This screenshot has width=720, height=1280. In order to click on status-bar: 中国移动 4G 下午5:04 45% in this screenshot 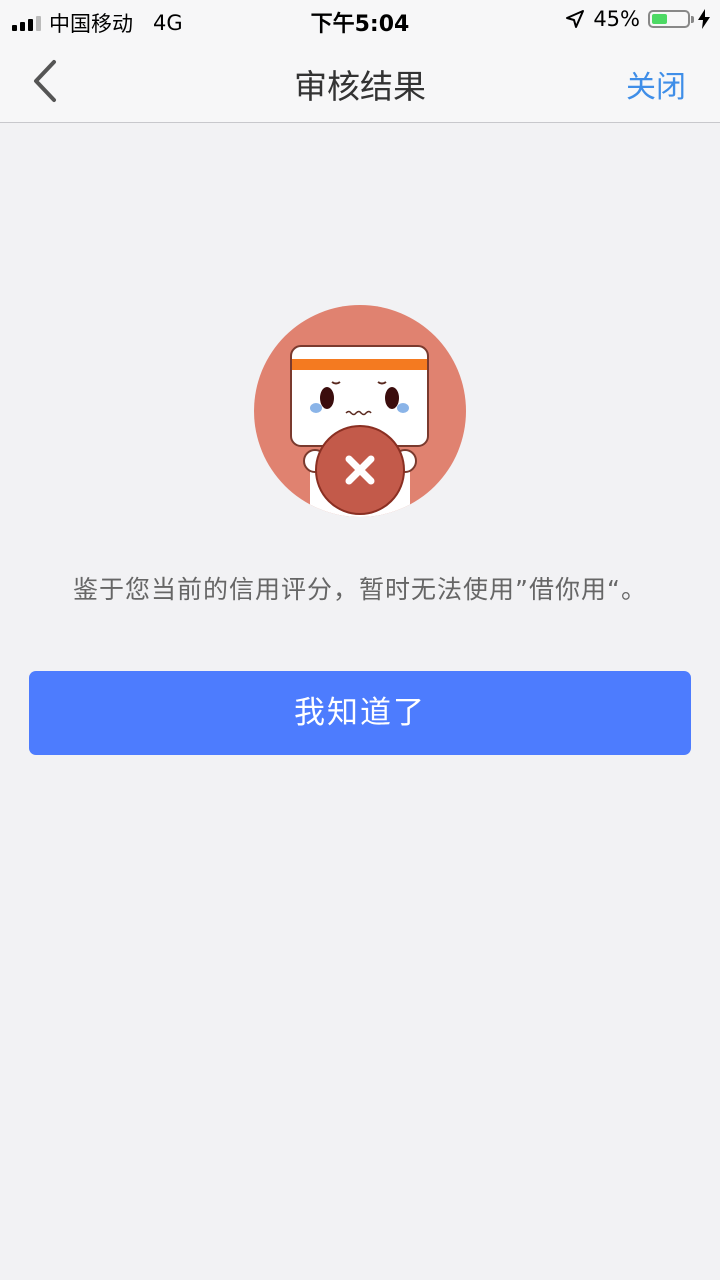, I will do `click(360, 20)`.